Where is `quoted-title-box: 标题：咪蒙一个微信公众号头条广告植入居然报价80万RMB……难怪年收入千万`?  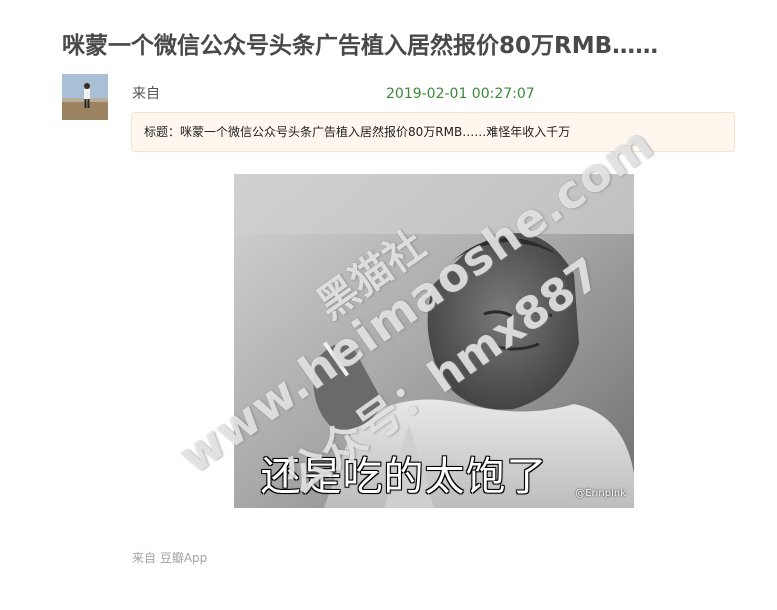
quoted-title-box: 标题：咪蒙一个微信公众号头条广告植入居然报价80万RMB……难怪年收入千万 is located at coordinates (433, 132).